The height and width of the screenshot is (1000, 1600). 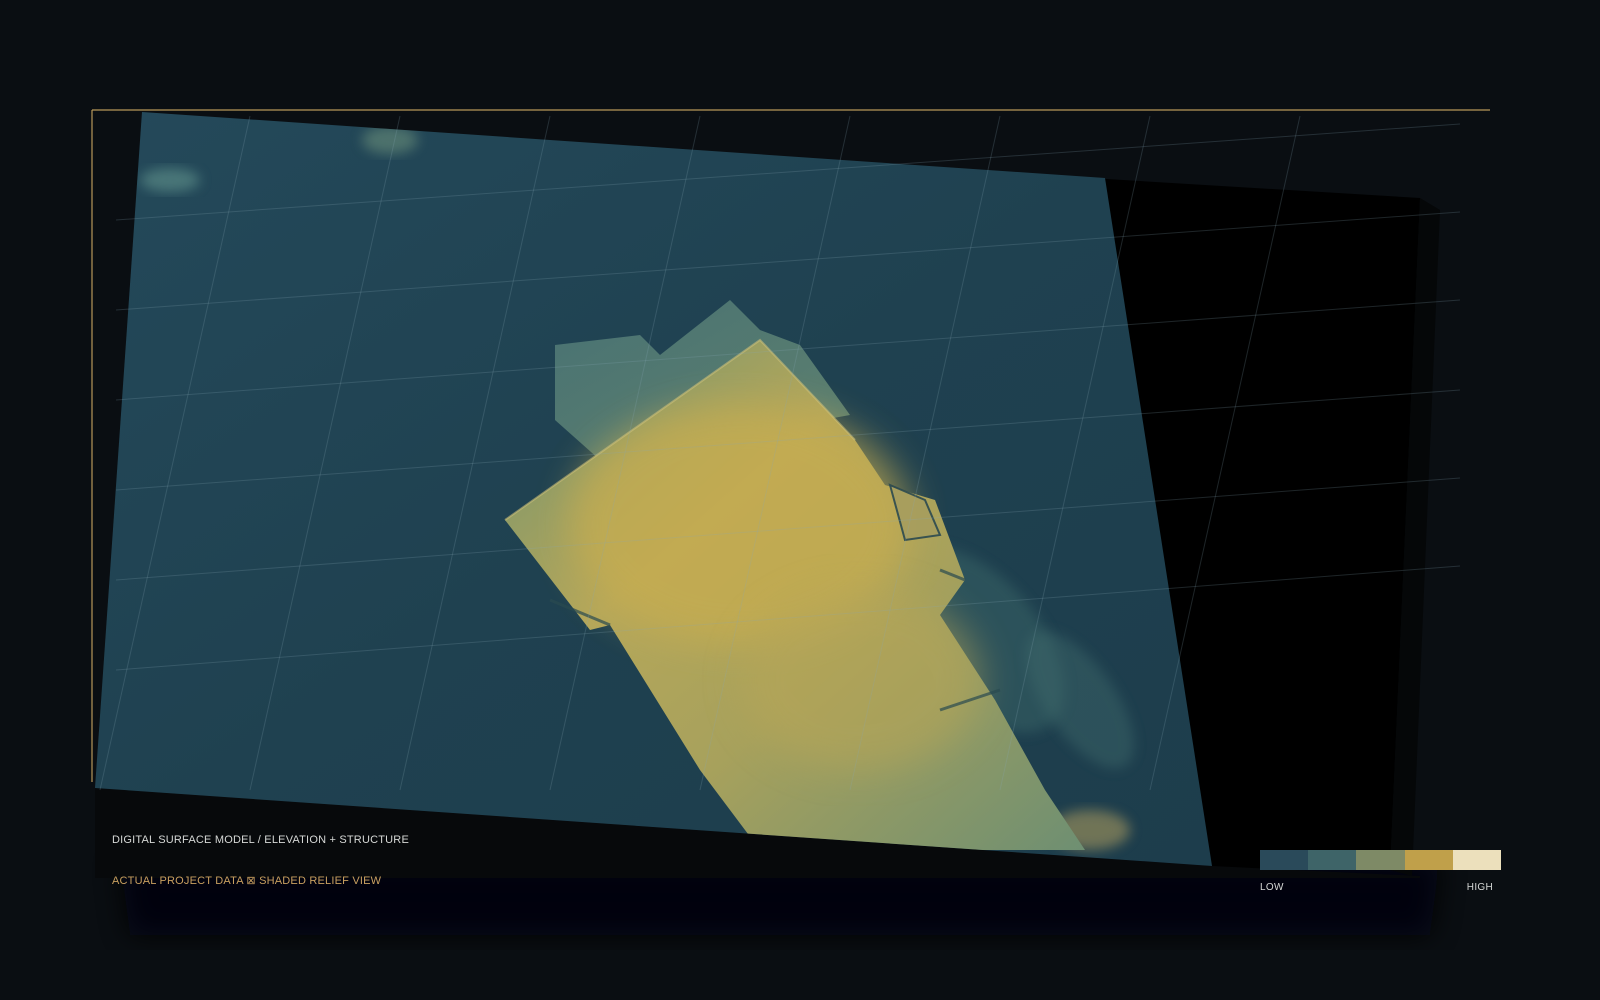 What do you see at coordinates (247, 881) in the screenshot?
I see `map-subtitle: ACTUAL PROJECT DATA ⊠ SHADED RELIEF VIEW` at bounding box center [247, 881].